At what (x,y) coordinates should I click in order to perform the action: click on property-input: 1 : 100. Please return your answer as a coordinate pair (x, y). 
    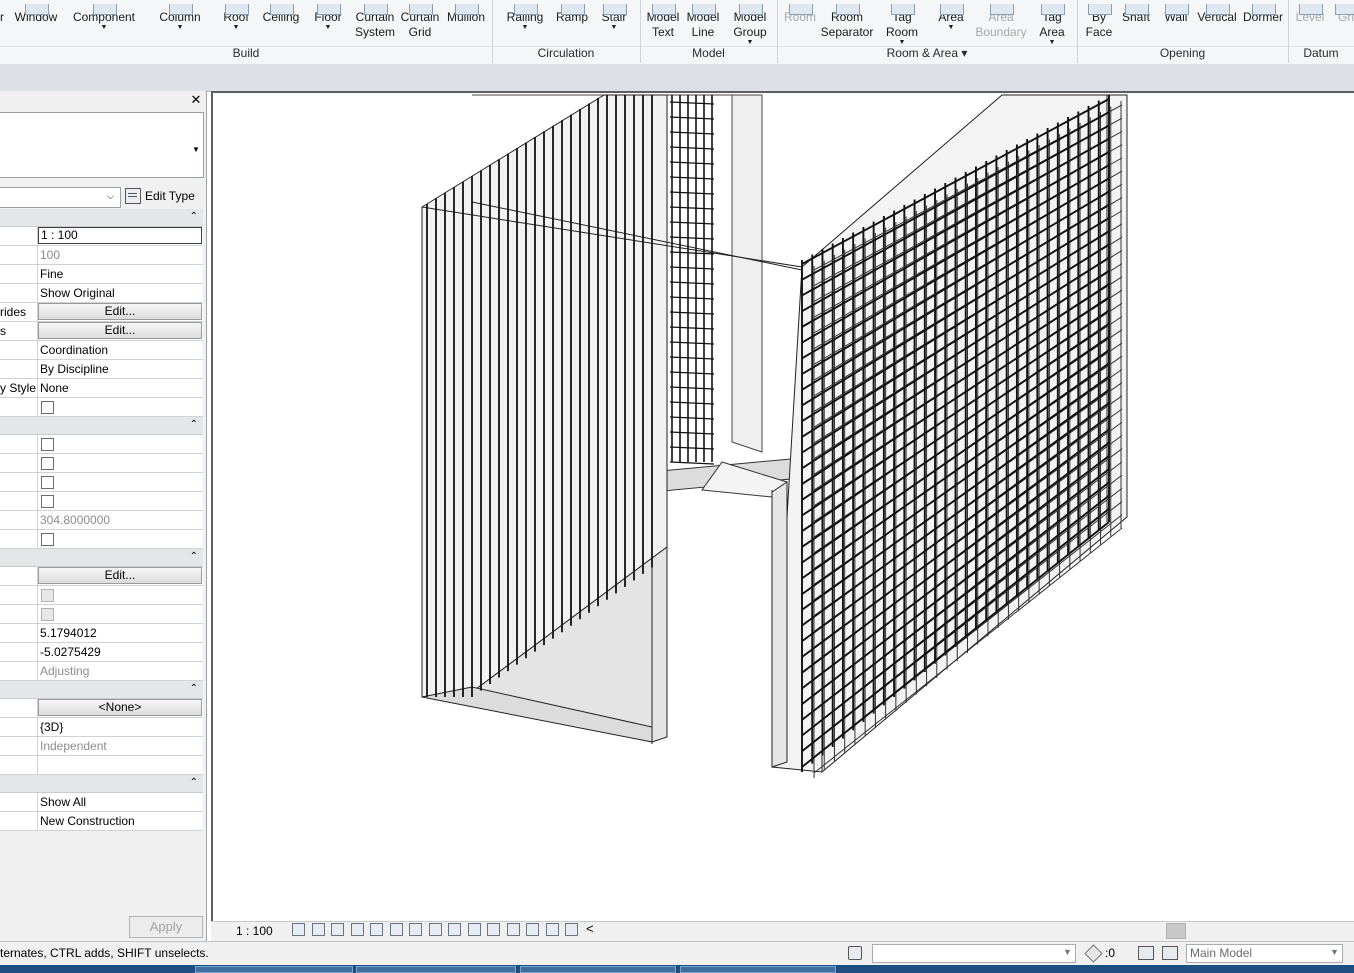
    Looking at the image, I should click on (120, 235).